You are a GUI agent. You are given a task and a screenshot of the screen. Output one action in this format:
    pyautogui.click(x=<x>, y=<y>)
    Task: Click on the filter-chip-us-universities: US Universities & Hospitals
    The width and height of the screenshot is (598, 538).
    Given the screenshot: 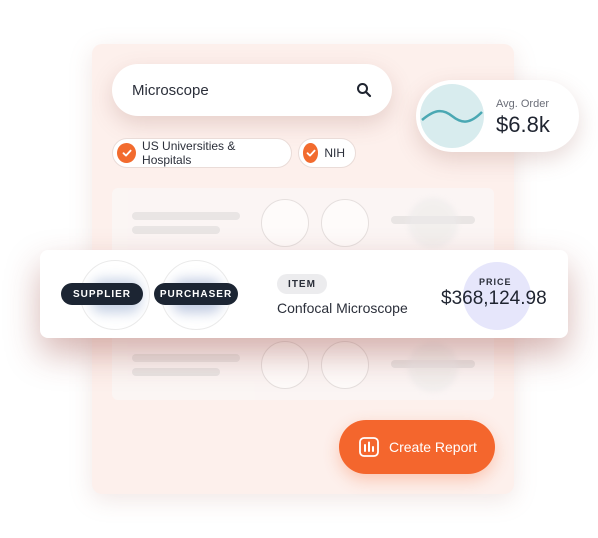 What is the action you would take?
    pyautogui.click(x=202, y=153)
    